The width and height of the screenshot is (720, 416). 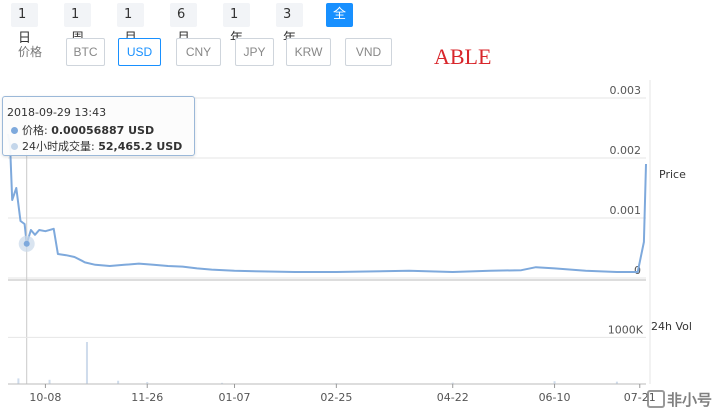 I want to click on price-tick-label: 0.001, so click(x=626, y=210).